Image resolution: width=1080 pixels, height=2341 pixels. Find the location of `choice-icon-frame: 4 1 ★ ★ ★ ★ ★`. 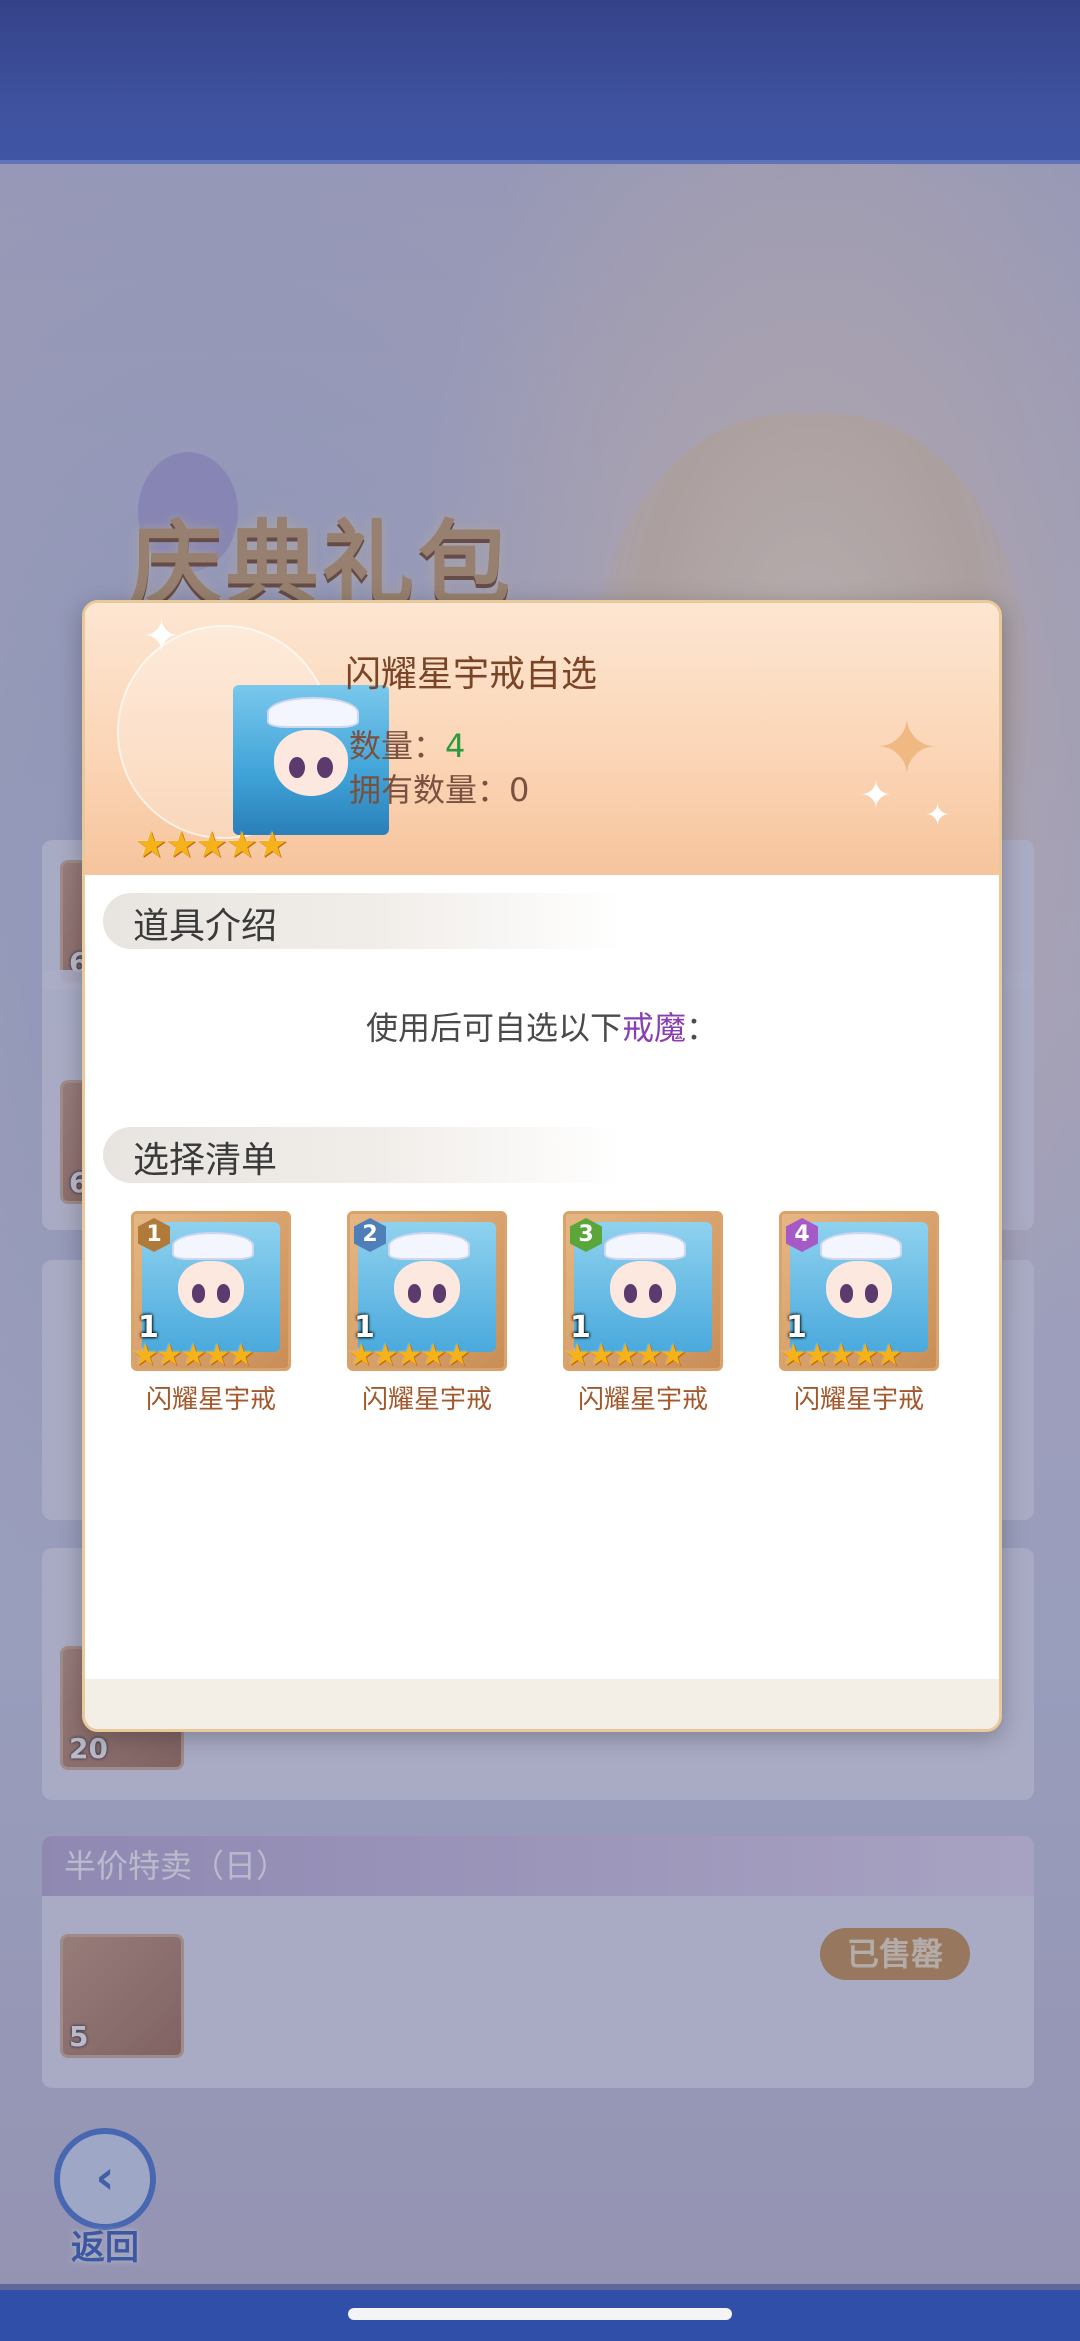

choice-icon-frame: 4 1 ★ ★ ★ ★ ★ is located at coordinates (859, 1292).